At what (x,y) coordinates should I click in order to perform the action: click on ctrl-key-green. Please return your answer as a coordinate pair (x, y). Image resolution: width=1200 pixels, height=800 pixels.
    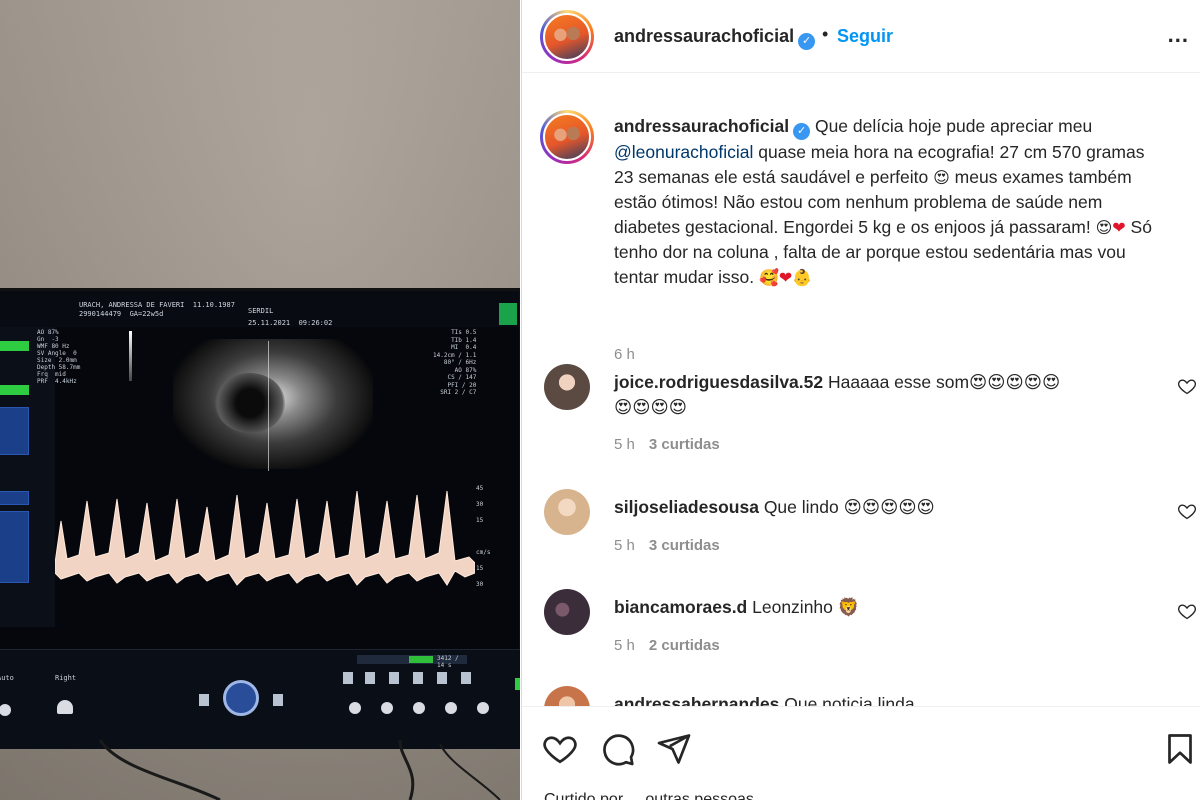
    Looking at the image, I should click on (517, 684).